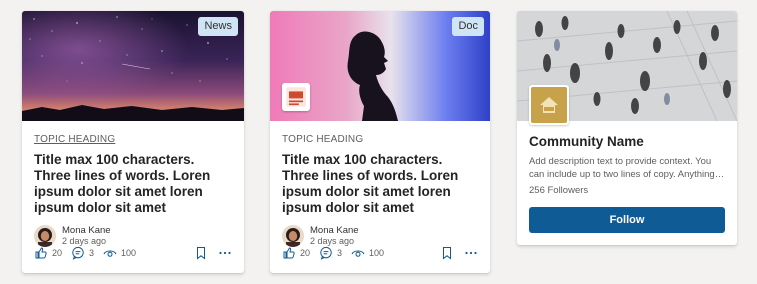  Describe the element at coordinates (627, 220) in the screenshot. I see `follow-button: Follow` at that location.